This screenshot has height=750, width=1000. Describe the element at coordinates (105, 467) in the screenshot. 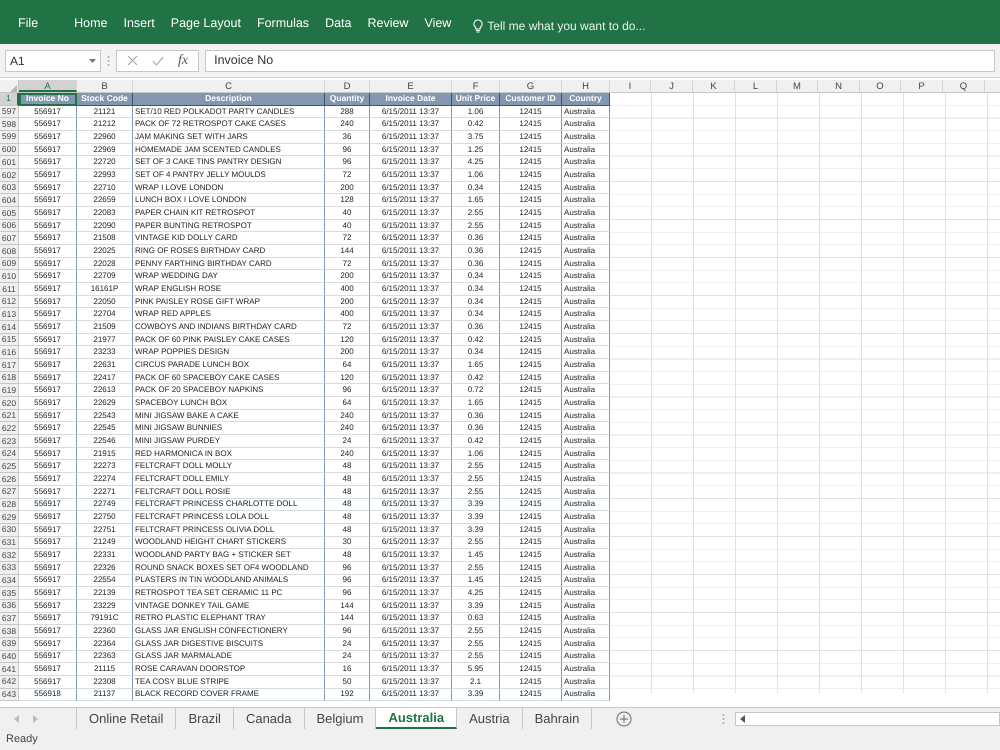

I see `table-cell: 22273` at that location.